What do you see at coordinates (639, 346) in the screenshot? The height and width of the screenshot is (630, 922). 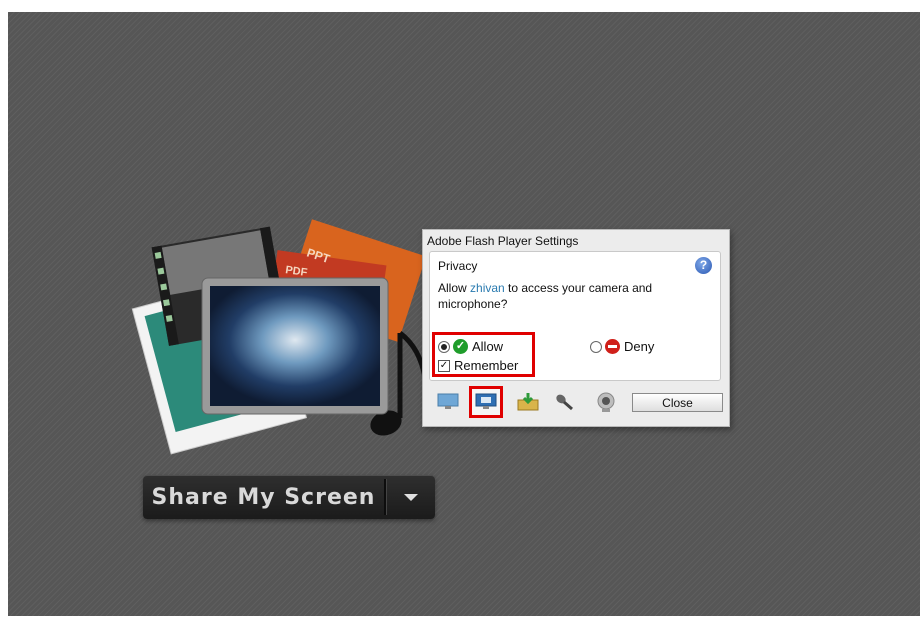 I see `deny-label: Deny` at bounding box center [639, 346].